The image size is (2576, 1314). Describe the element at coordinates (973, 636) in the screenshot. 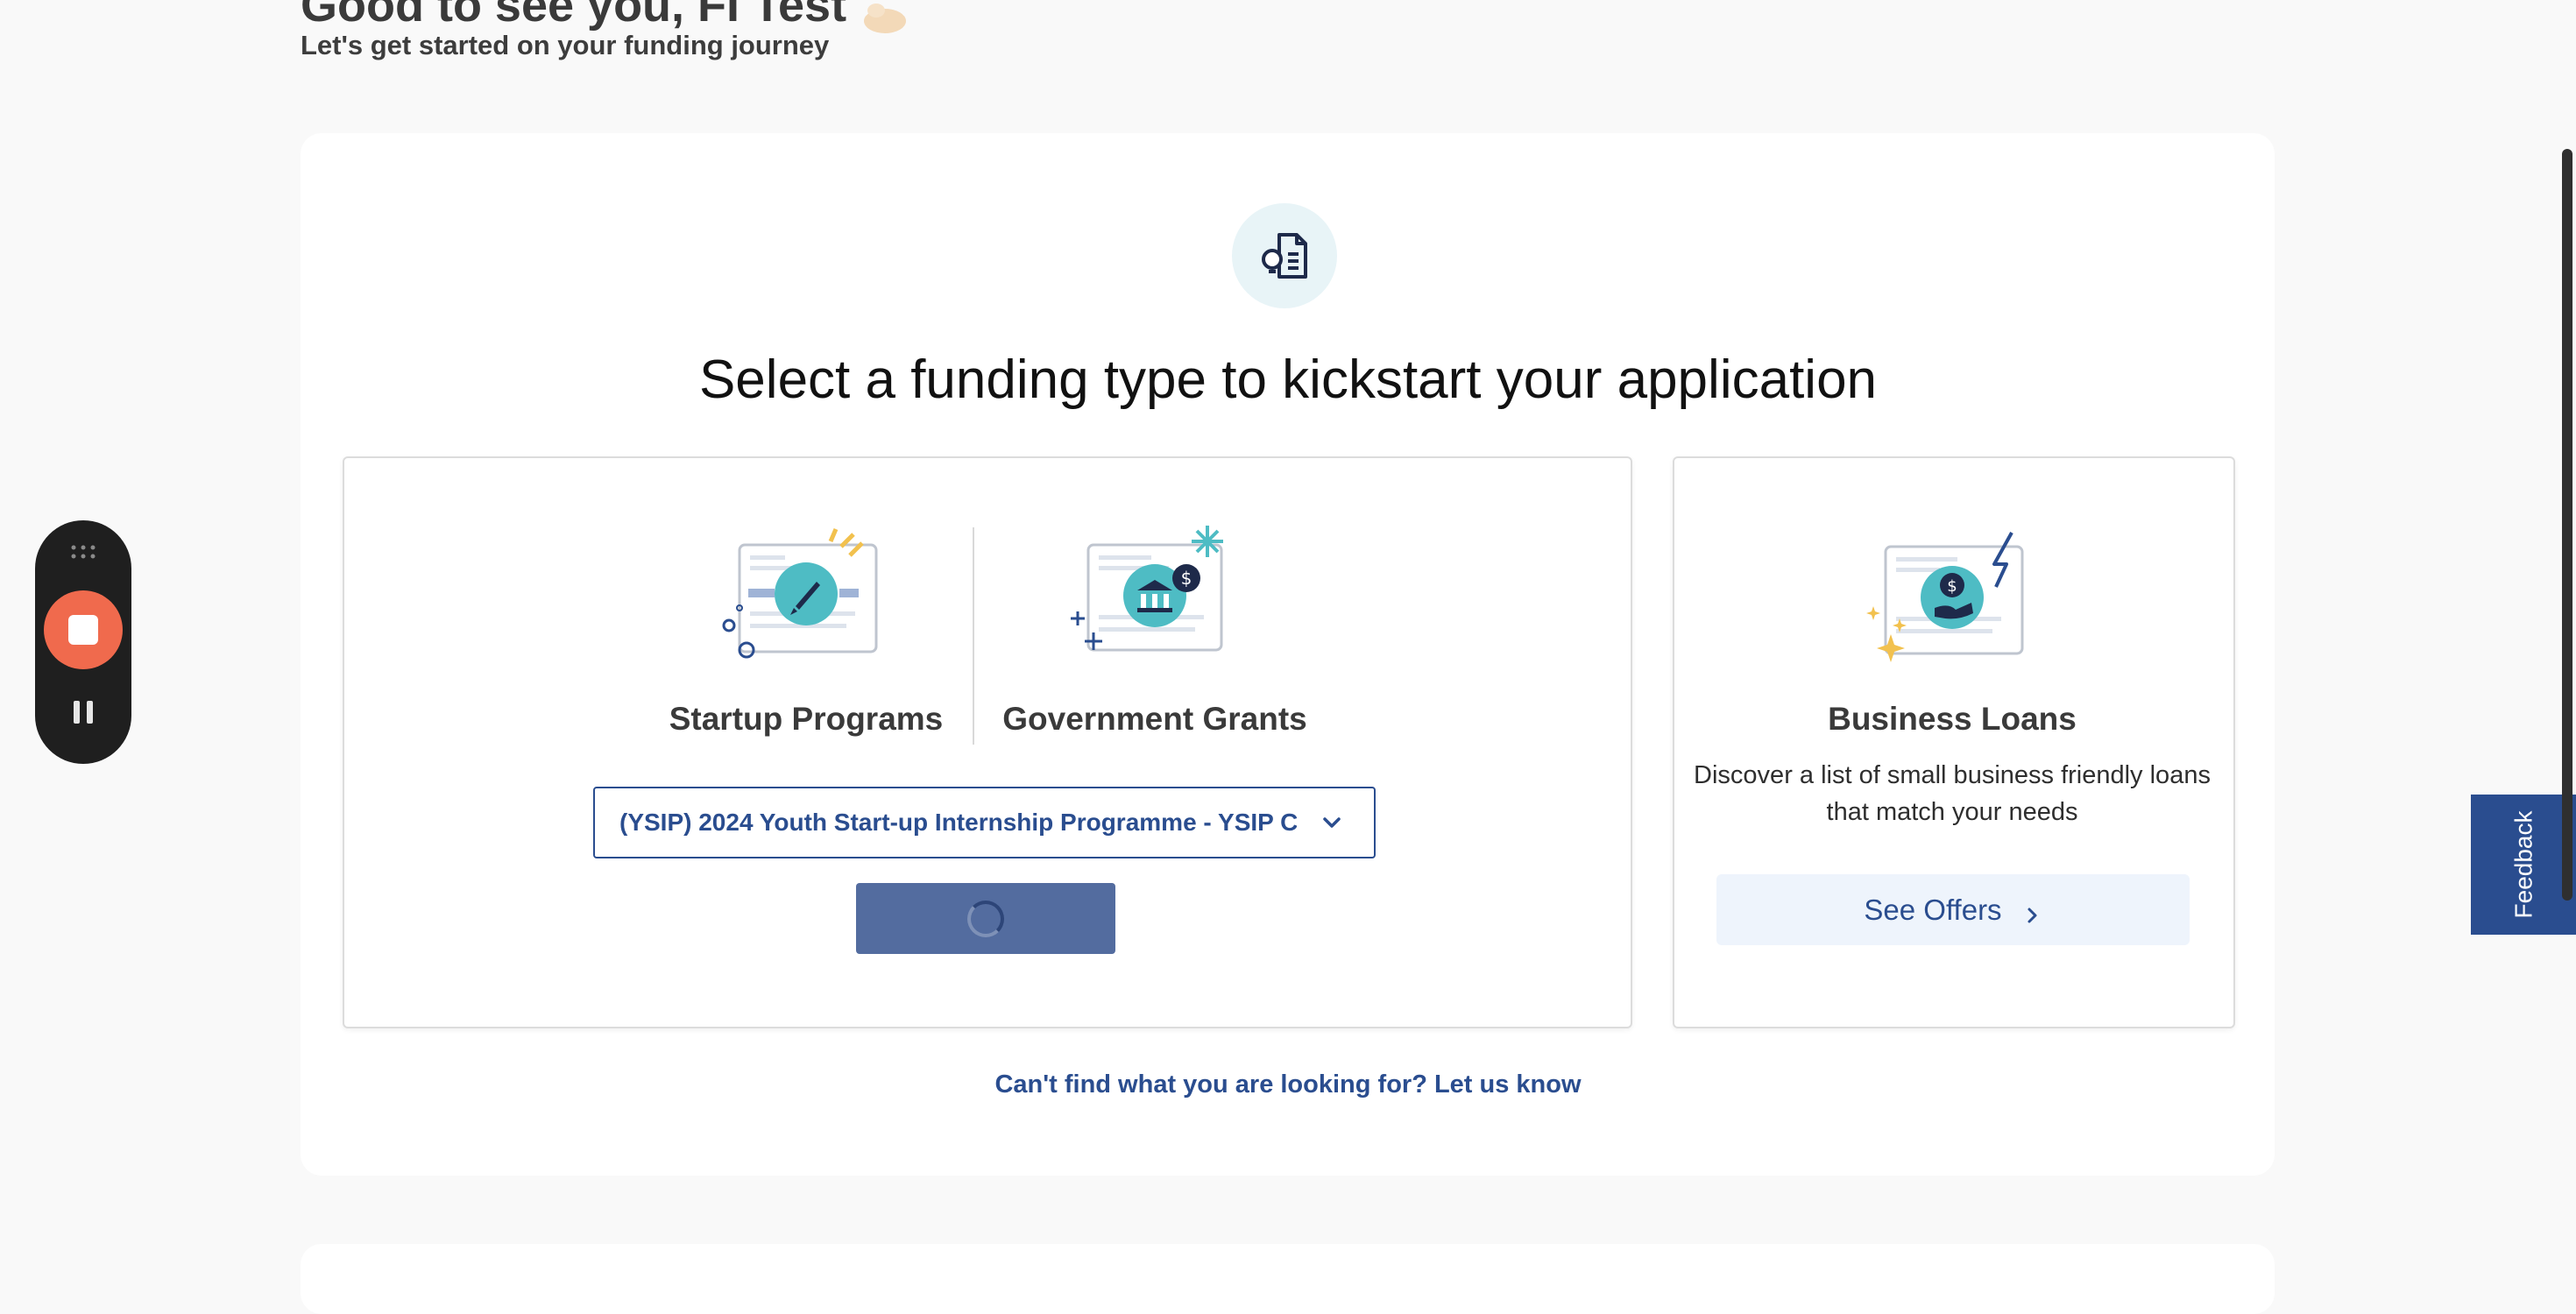

I see `options-divider` at that location.